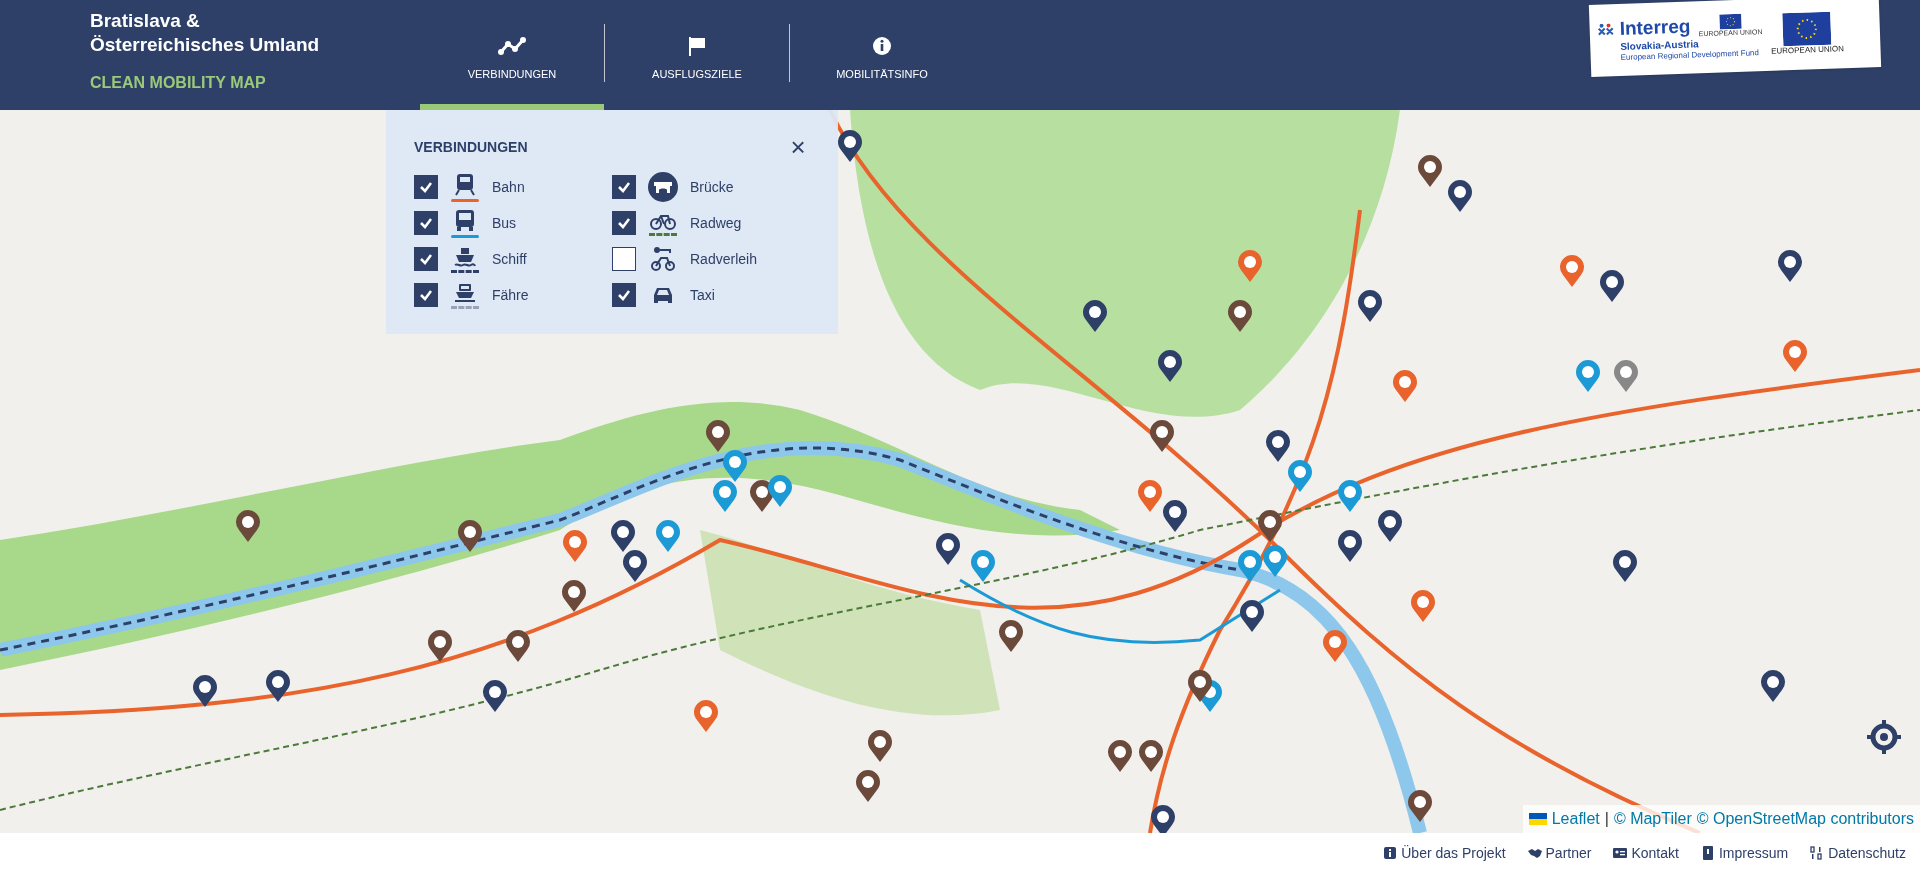  I want to click on layer-label: Bahn, so click(508, 187).